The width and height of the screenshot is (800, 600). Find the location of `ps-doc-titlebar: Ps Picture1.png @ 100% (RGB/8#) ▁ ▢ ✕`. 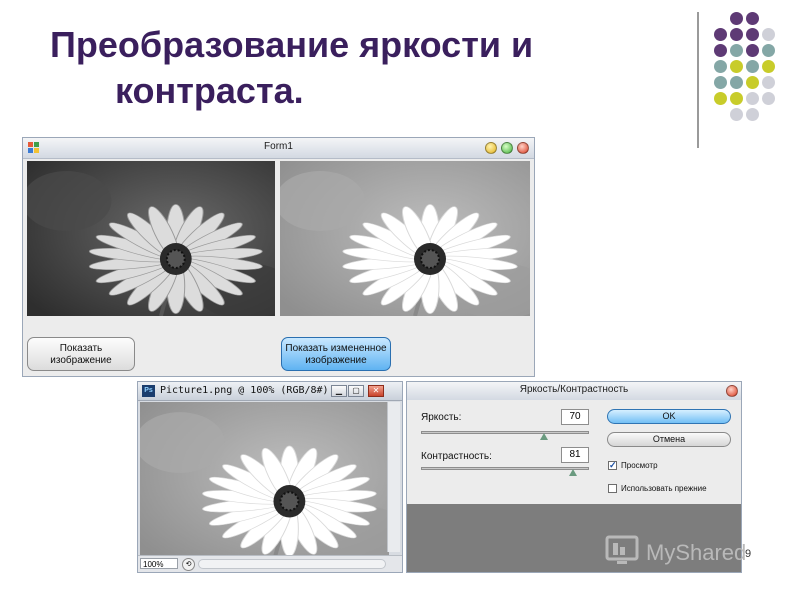

ps-doc-titlebar: Ps Picture1.png @ 100% (RGB/8#) ▁ ▢ ✕ is located at coordinates (270, 391).